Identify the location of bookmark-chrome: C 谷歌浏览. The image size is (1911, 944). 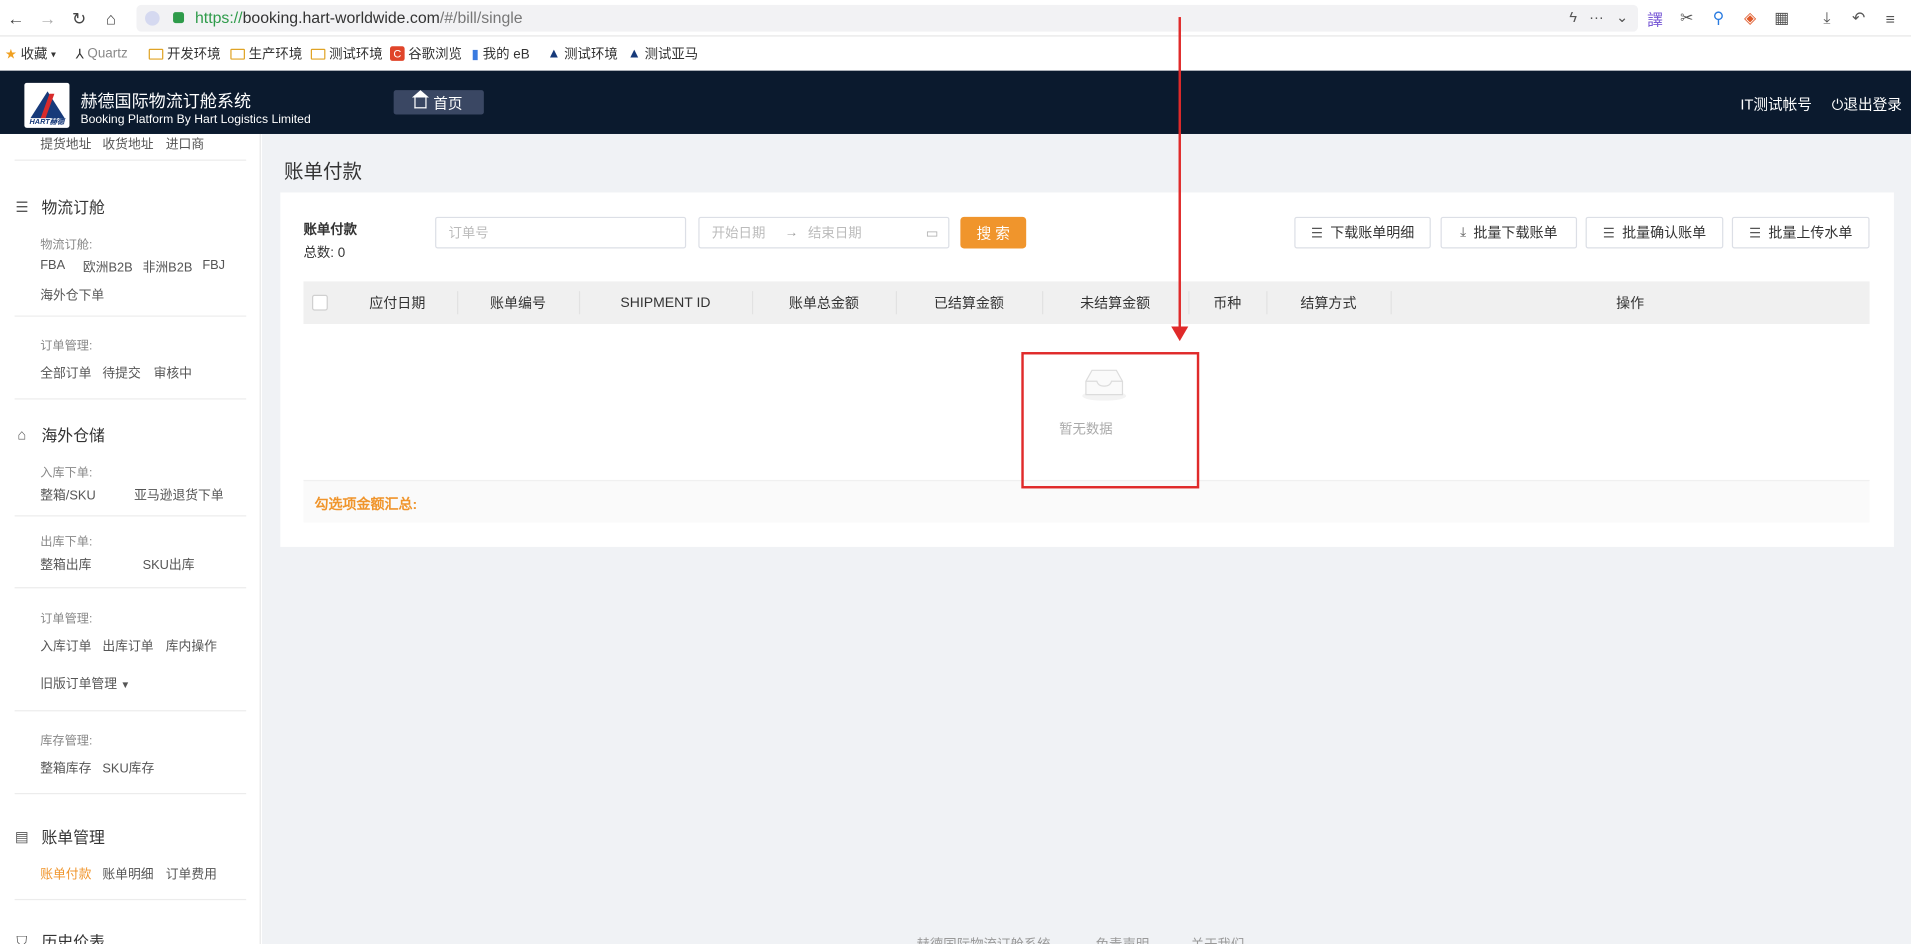
(426, 53).